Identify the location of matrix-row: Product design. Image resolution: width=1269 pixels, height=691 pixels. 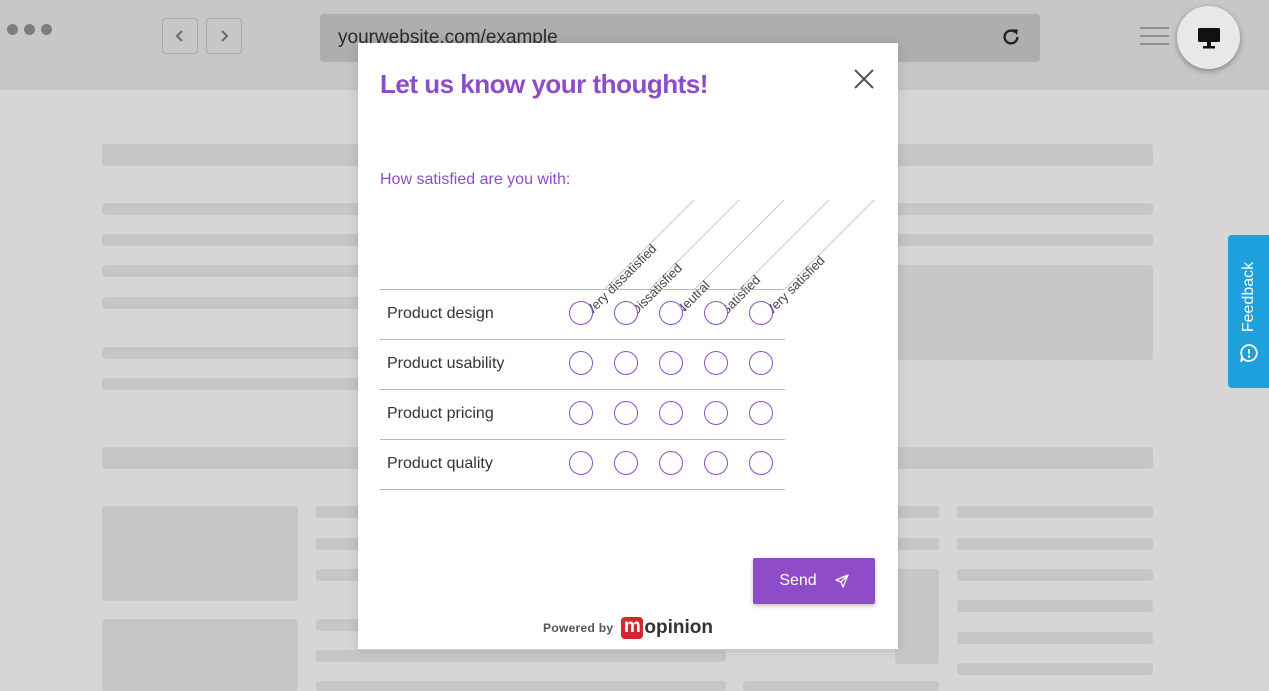
(582, 314).